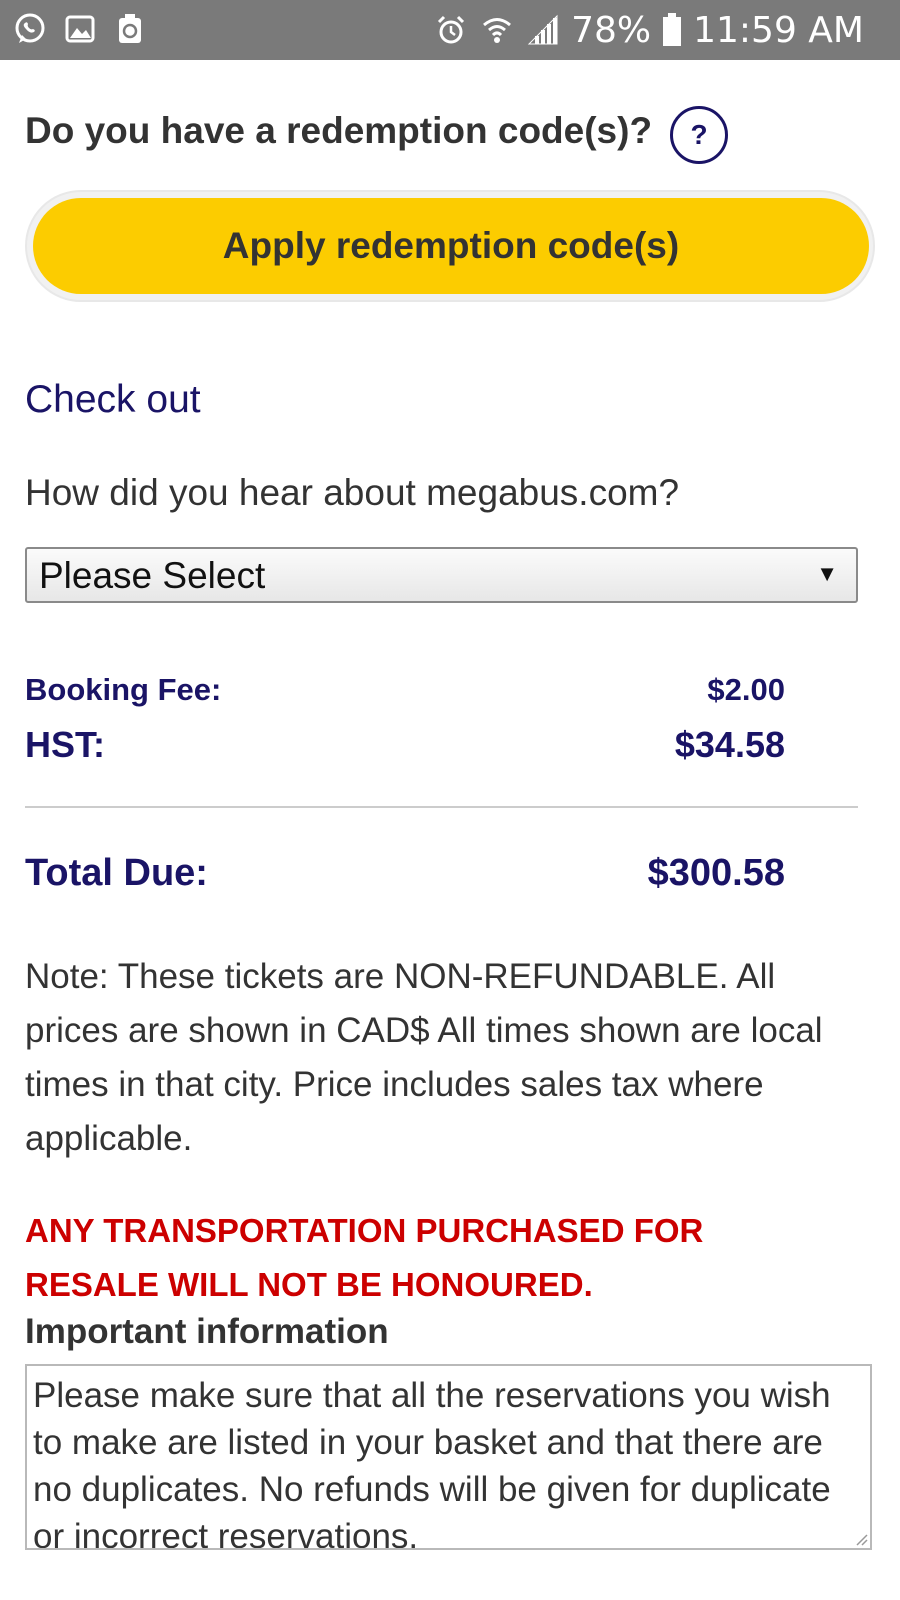 This screenshot has width=900, height=1600. Describe the element at coordinates (123, 689) in the screenshot. I see `booking-fee-label: Booking Fee:` at that location.